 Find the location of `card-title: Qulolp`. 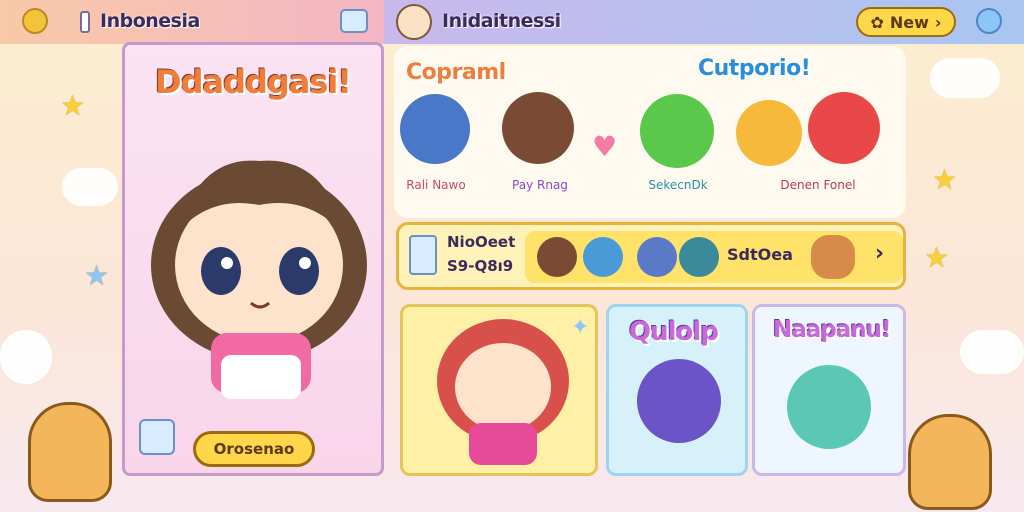

card-title: Qulolp is located at coordinates (674, 332).